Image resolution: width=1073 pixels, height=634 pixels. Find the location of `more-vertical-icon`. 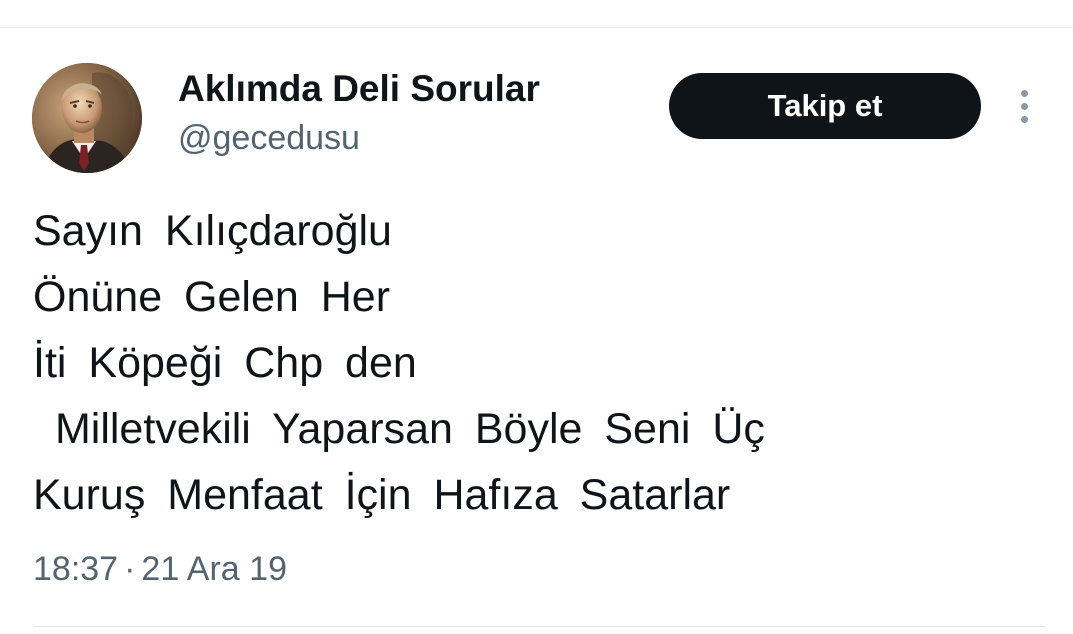

more-vertical-icon is located at coordinates (1025, 107).